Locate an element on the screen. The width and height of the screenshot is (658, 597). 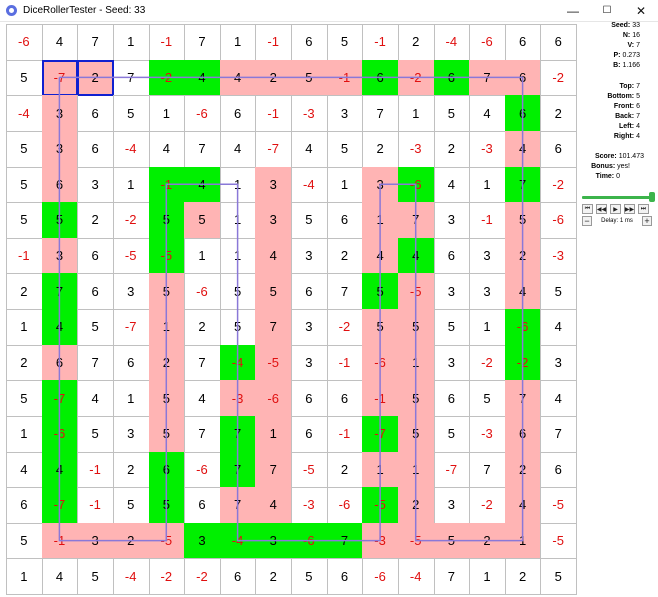
step-back-button: ◀◀ is located at coordinates (601, 209).